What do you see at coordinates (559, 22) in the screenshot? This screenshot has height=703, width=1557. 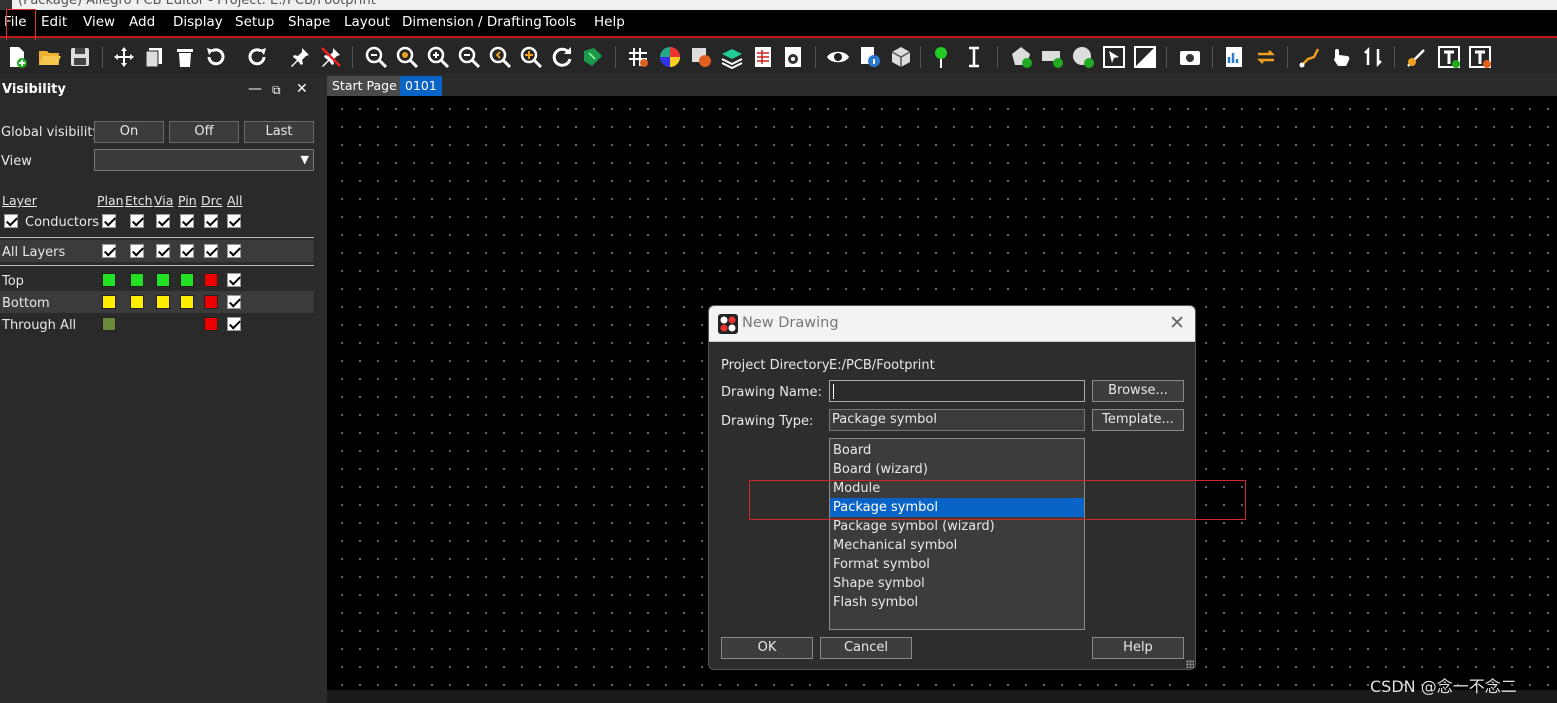 I see `menu-tools: Tools` at bounding box center [559, 22].